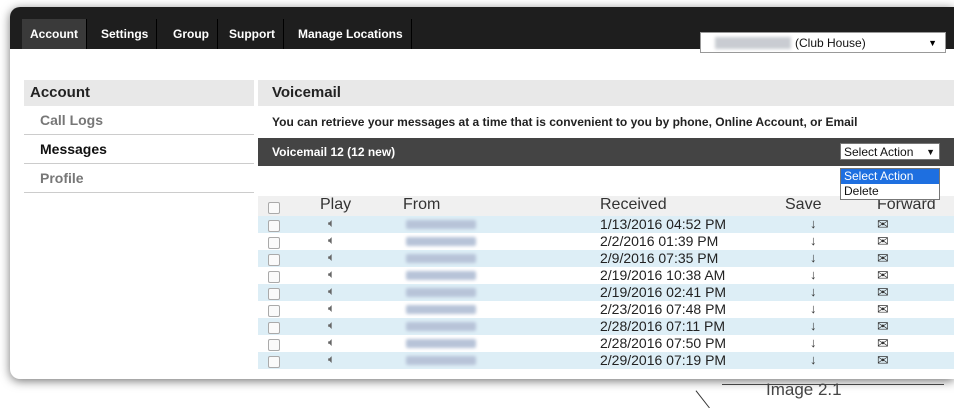 Image resolution: width=954 pixels, height=408 pixels. I want to click on select-action-menu: Select Action Delete, so click(890, 184).